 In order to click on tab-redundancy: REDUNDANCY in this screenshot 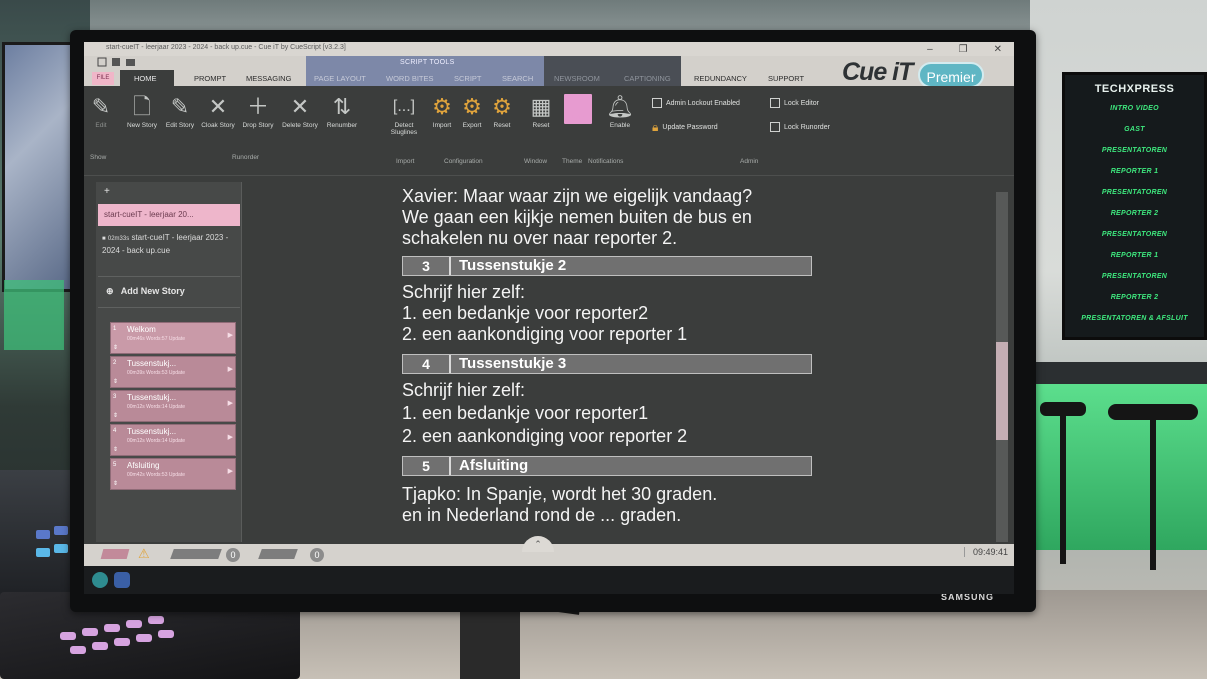, I will do `click(720, 78)`.